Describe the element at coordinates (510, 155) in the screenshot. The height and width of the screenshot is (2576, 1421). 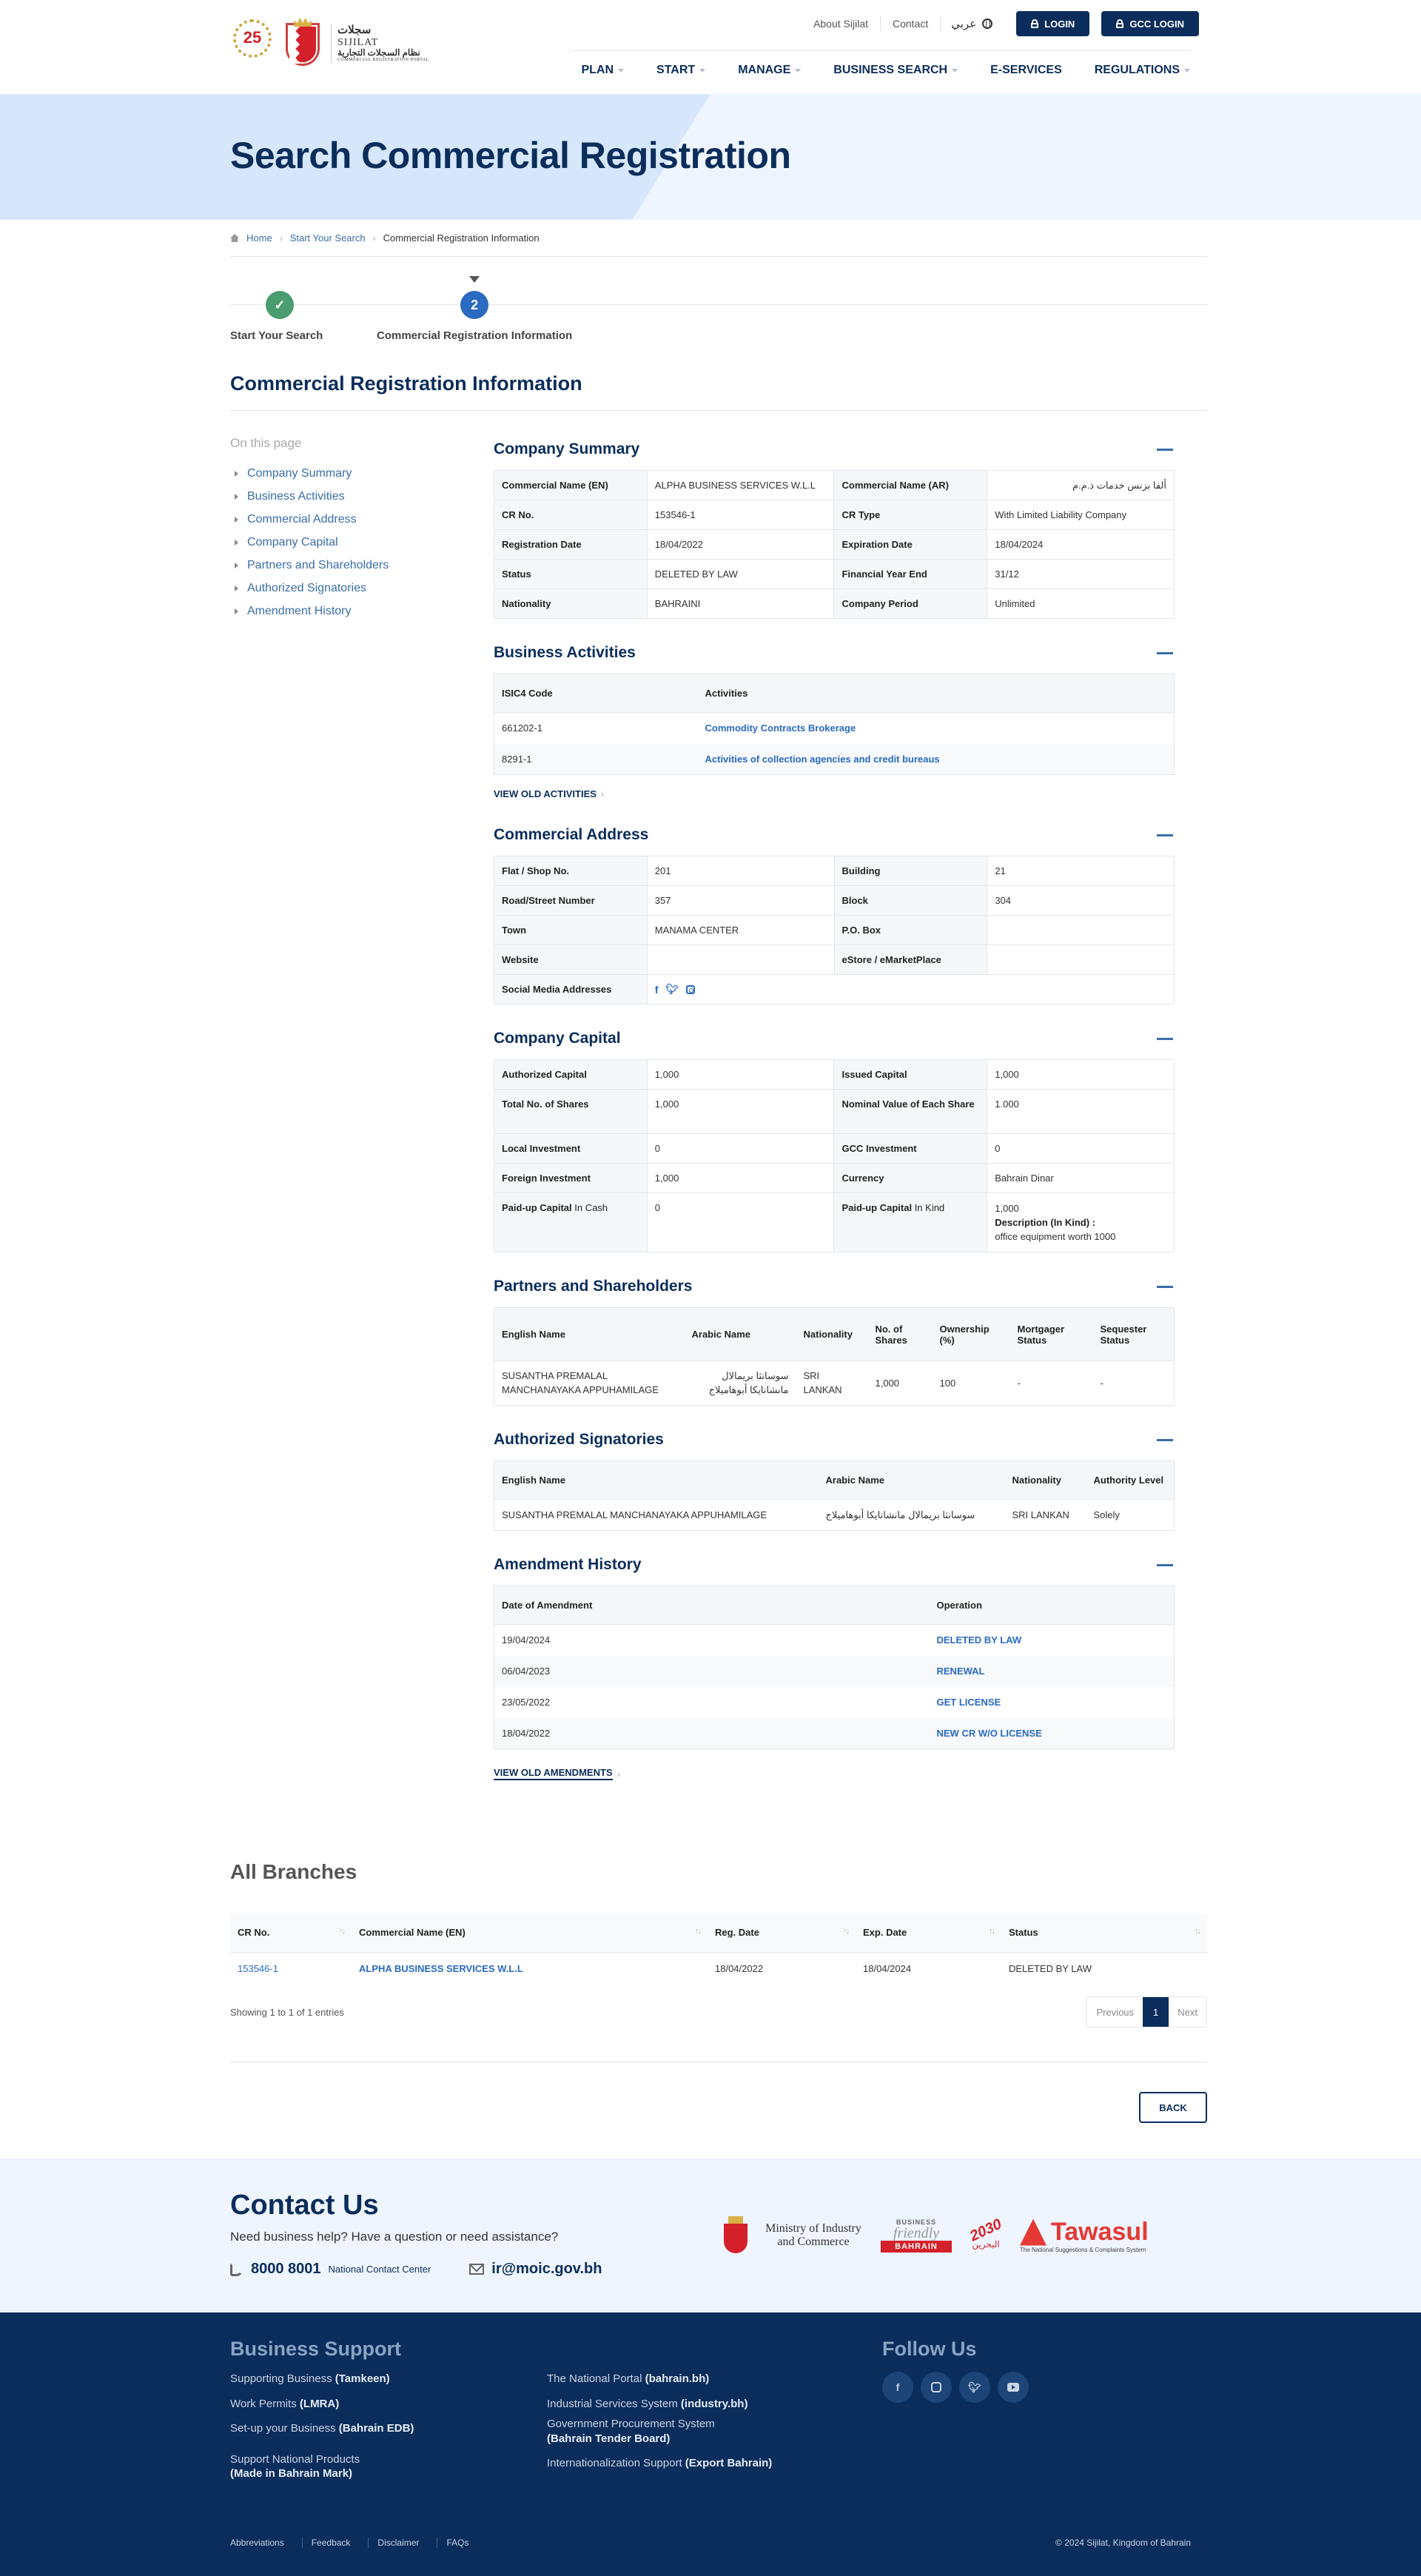
I see `hero-title: Search Commercial Registration` at that location.